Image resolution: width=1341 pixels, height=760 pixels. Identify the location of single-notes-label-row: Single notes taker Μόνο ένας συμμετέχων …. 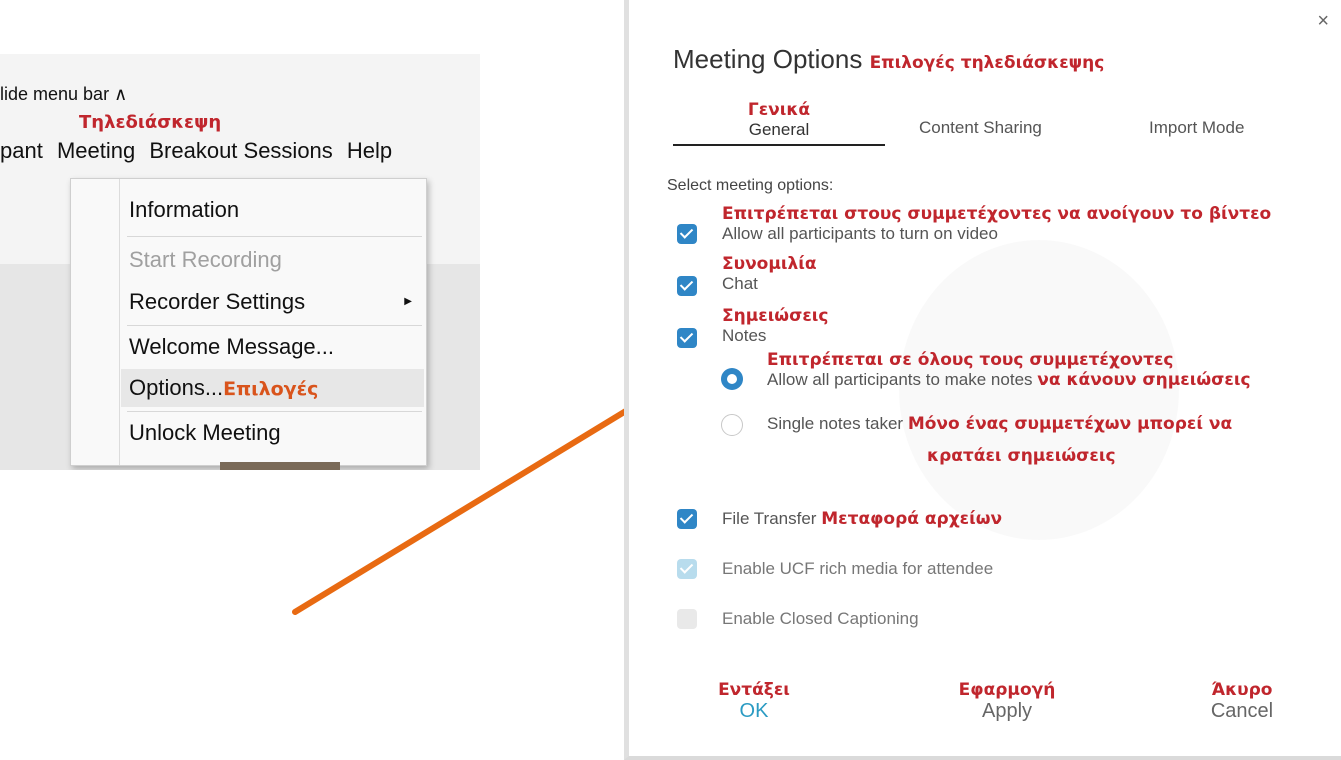
(999, 424).